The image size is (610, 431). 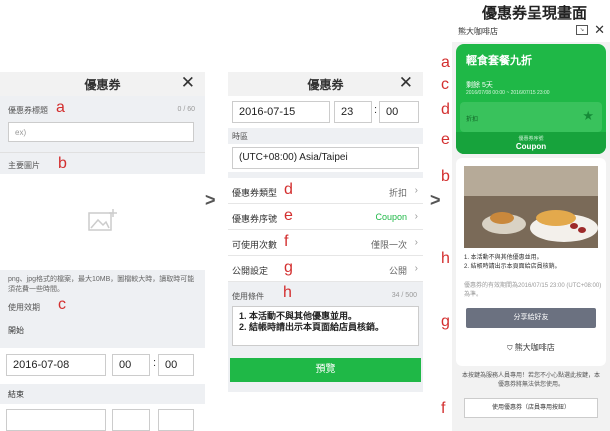 What do you see at coordinates (24, 165) in the screenshot?
I see `main-image-label: 主要圖片` at bounding box center [24, 165].